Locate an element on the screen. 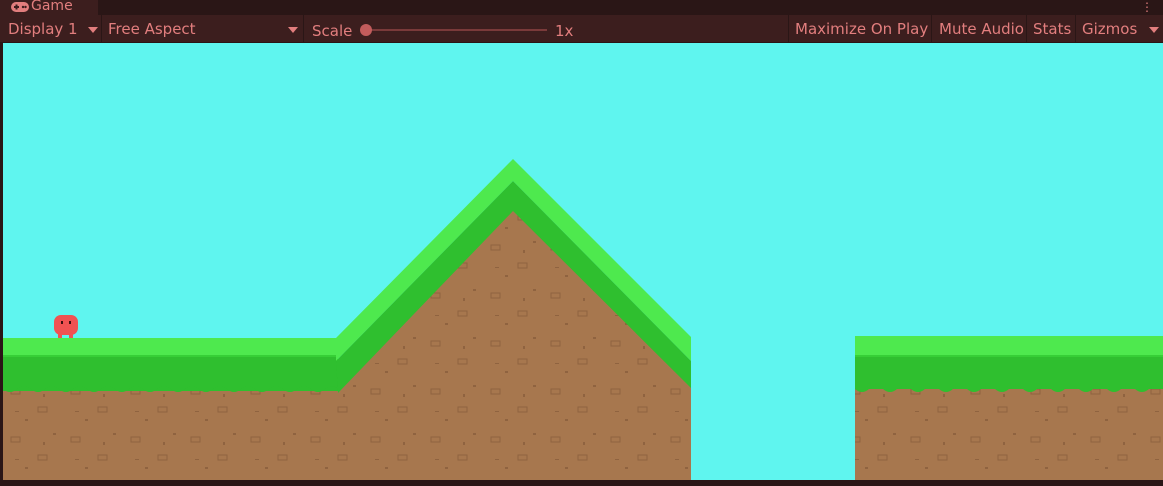 This screenshot has width=1163, height=486. maximize-on-play-toggle: Maximize On Play is located at coordinates (861, 28).